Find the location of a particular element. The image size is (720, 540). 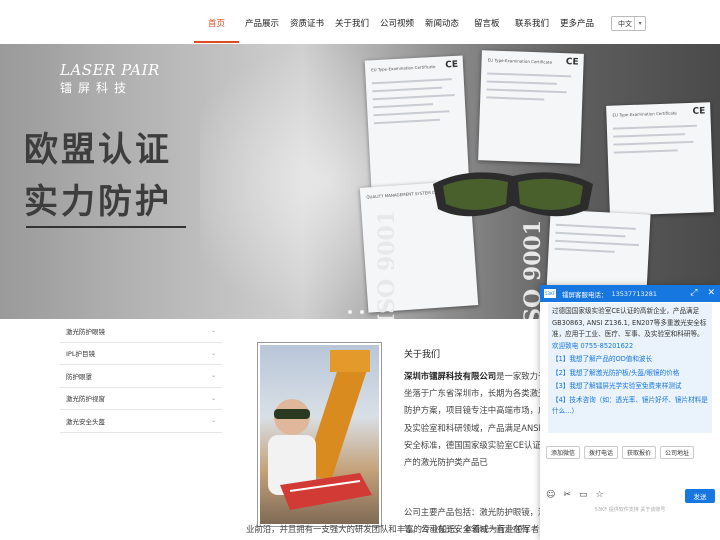

sidebar-item-eye-shields: 防护眼罩 ⌄ is located at coordinates (141, 376).